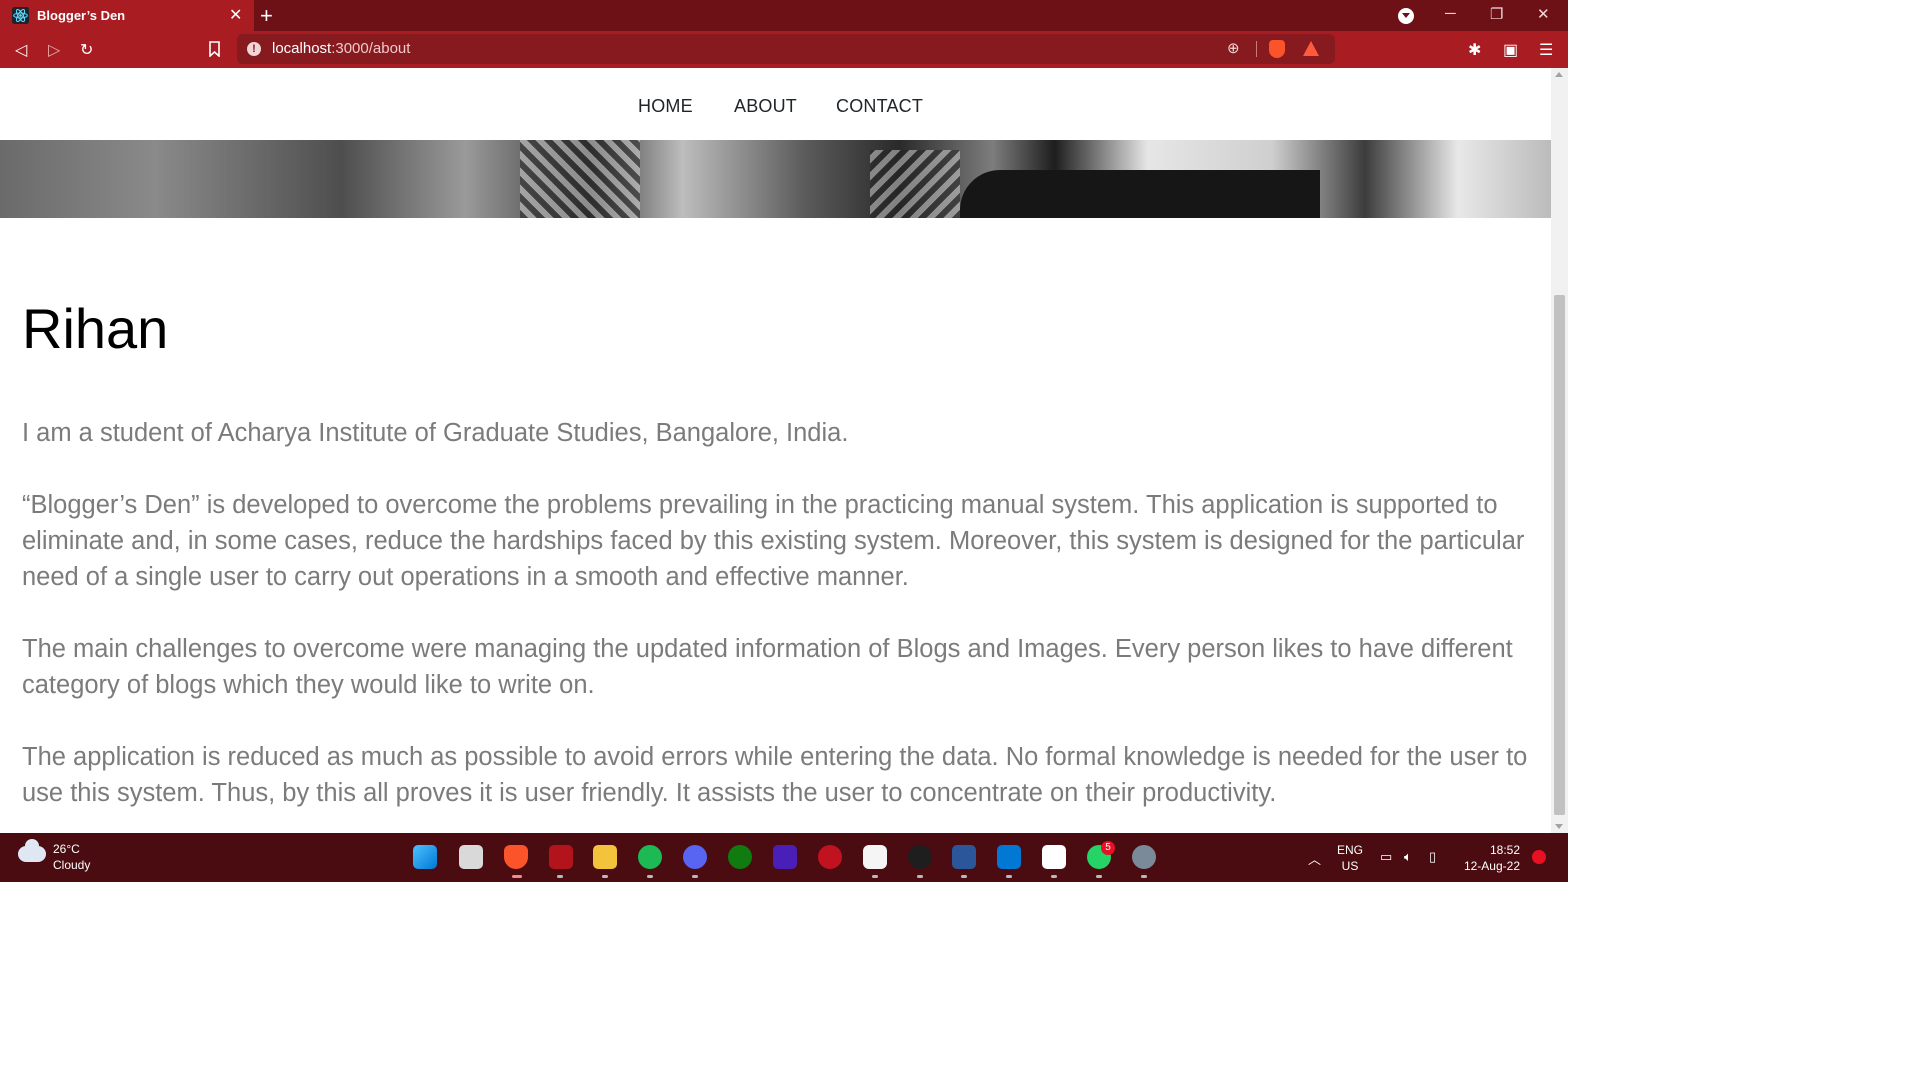 The width and height of the screenshot is (1920, 1080). What do you see at coordinates (765, 106) in the screenshot?
I see `nav-about-link: ABOUT` at bounding box center [765, 106].